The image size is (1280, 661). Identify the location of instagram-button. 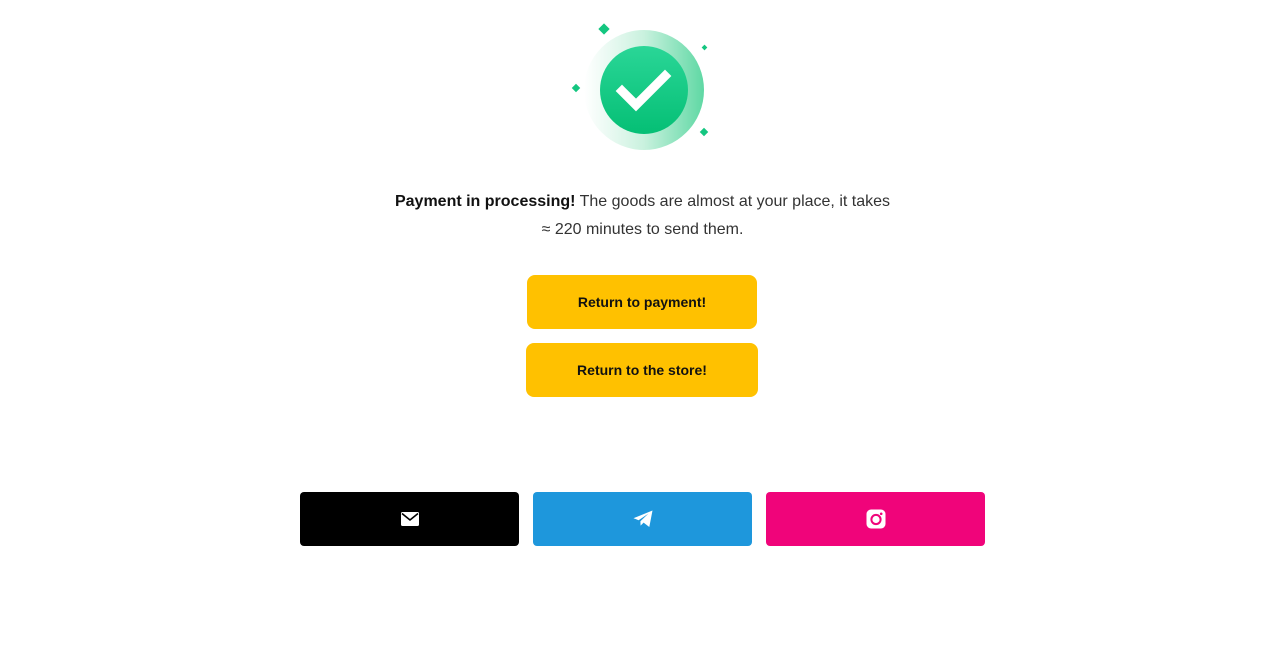
(875, 519).